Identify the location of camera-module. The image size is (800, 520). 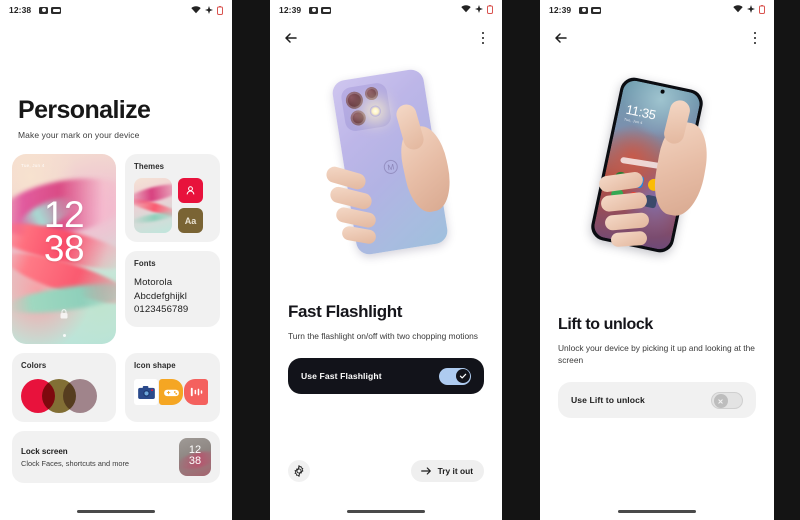
(366, 107).